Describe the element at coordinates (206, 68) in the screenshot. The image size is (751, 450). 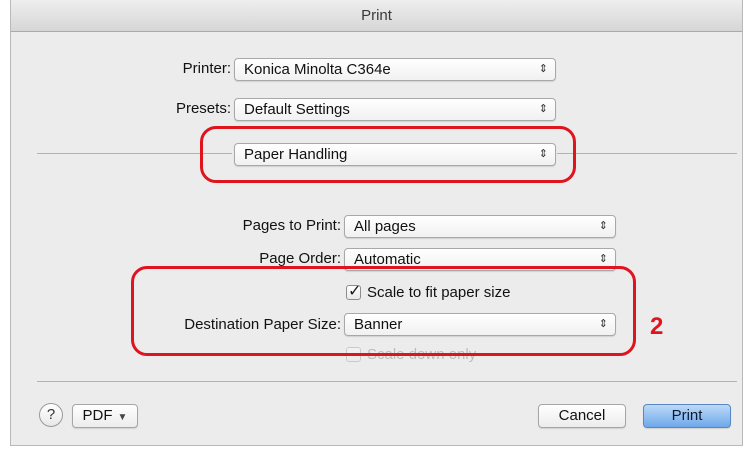
I see `printer-label: Printer:` at that location.